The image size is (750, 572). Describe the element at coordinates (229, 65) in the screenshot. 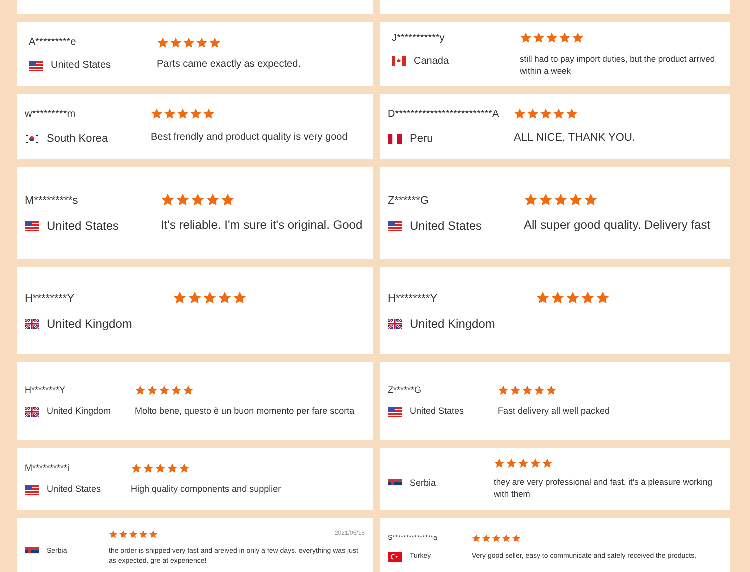

I see `review-comment: Parts came exactly as expected.` at that location.